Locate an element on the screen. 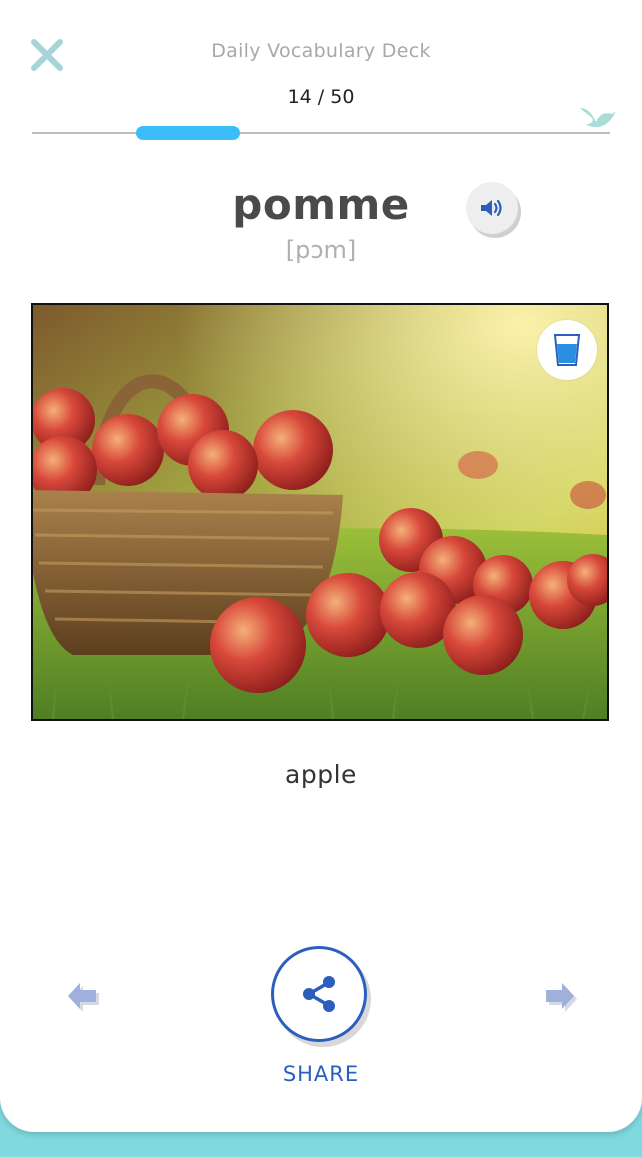  share-button is located at coordinates (319, 994).